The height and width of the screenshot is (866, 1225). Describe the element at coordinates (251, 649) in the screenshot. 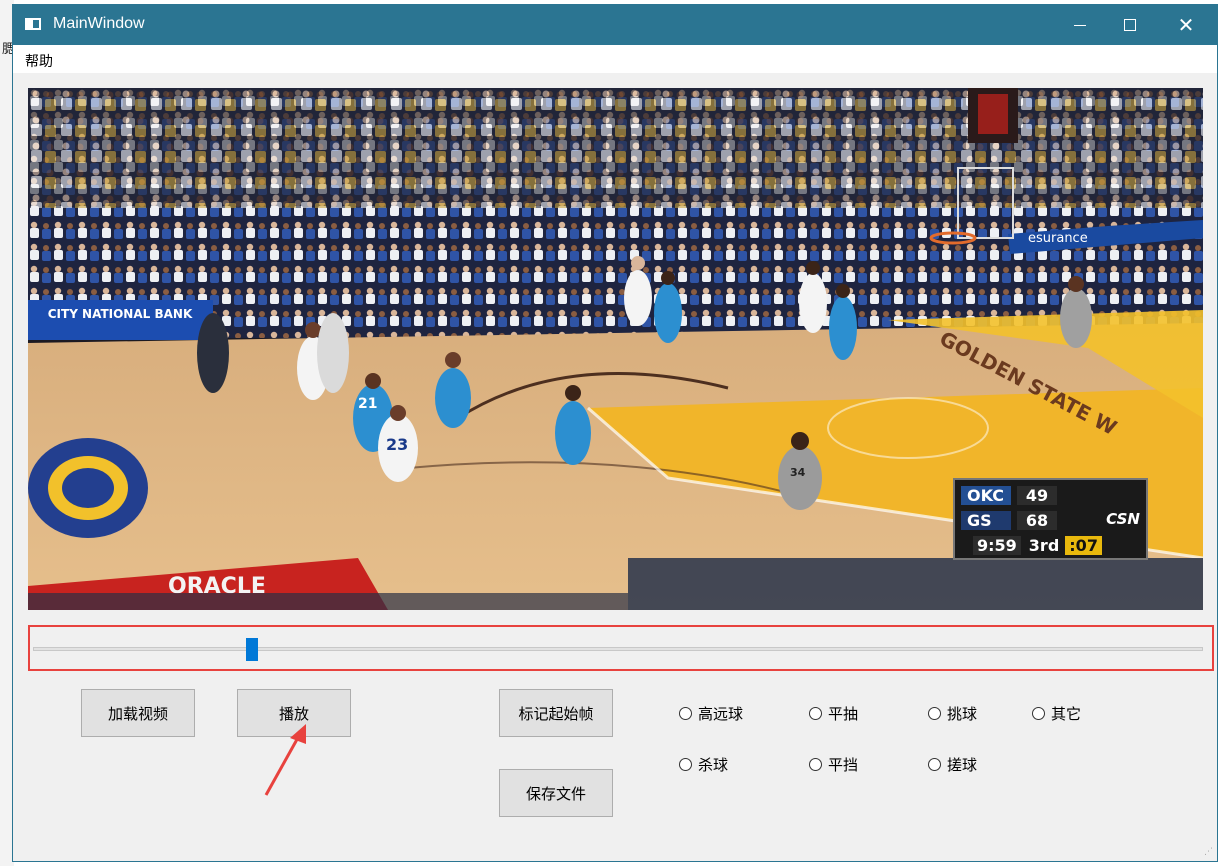

I see `slider-handle` at that location.